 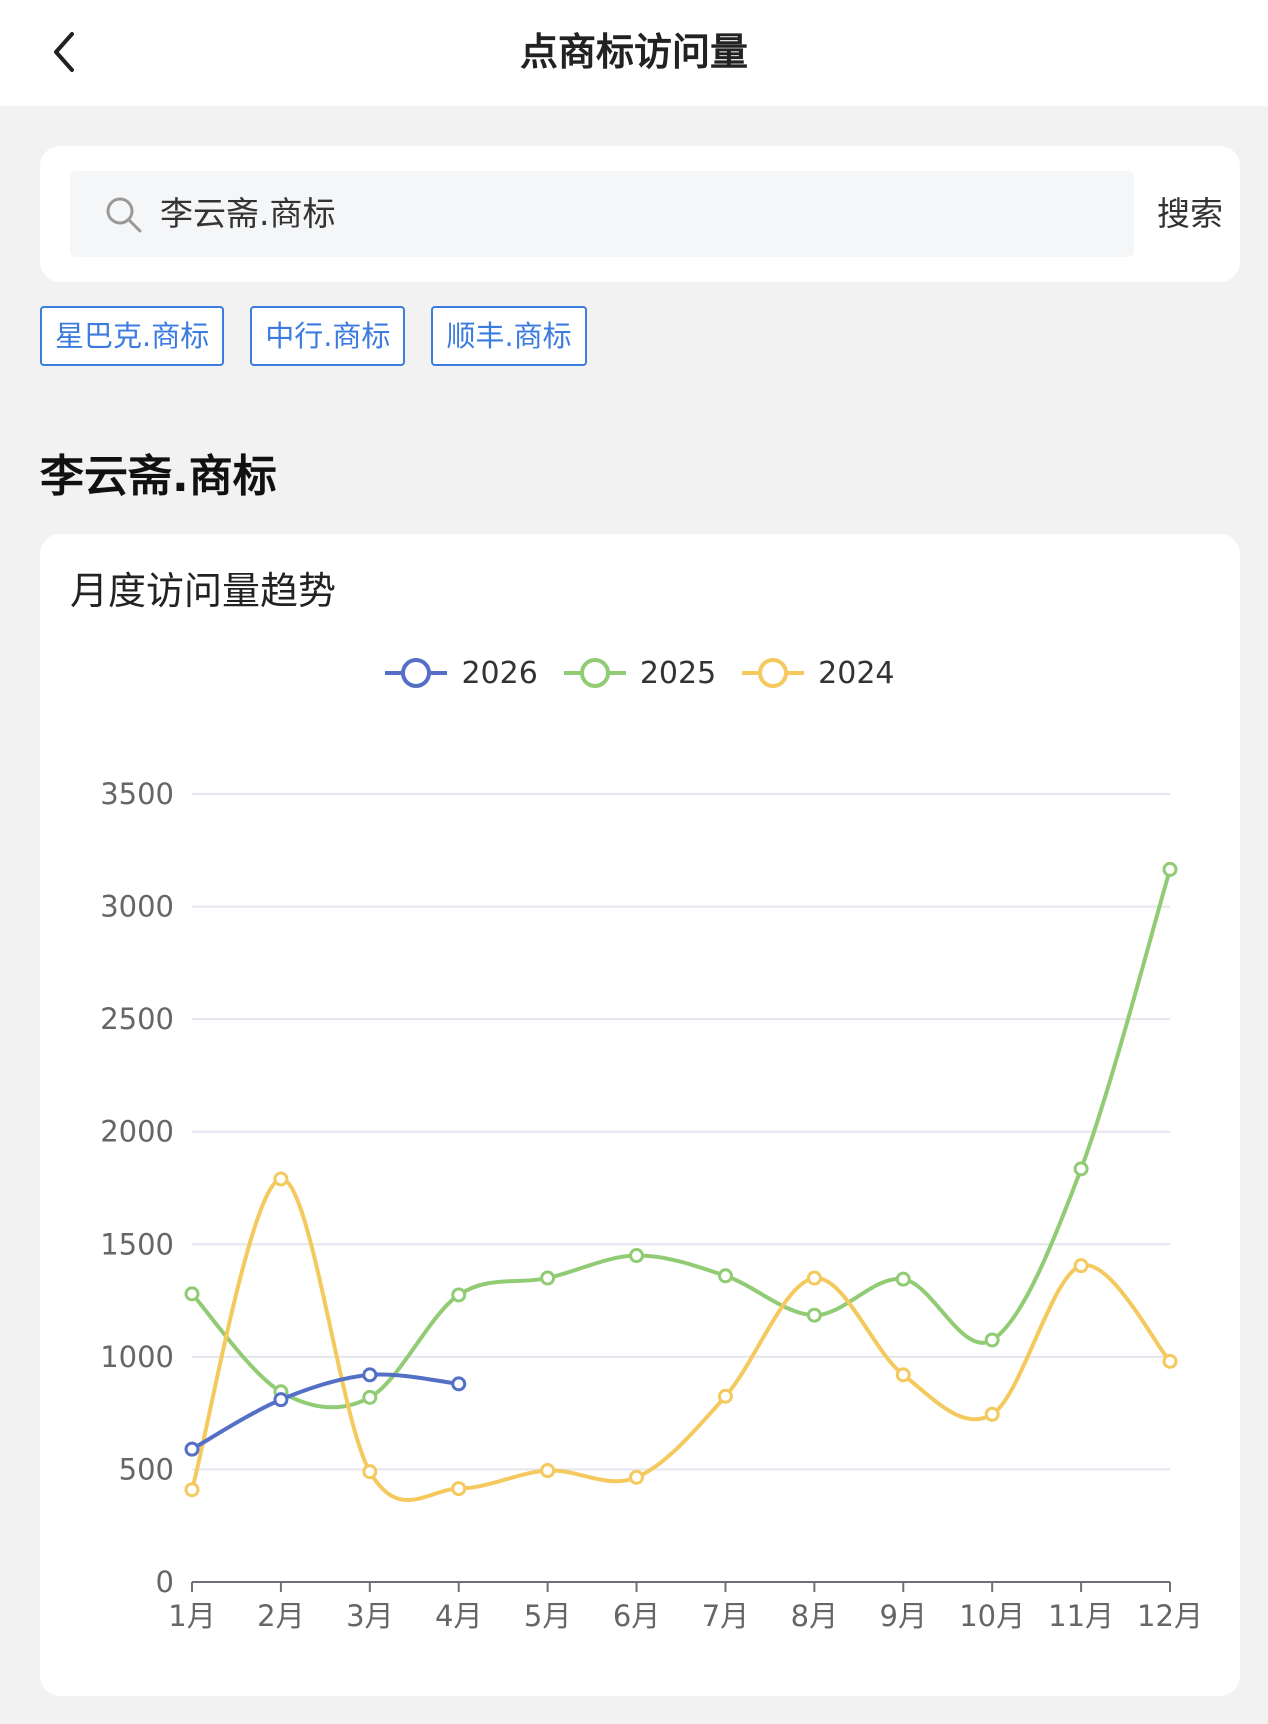 I want to click on legend-item-2024: 2024, so click(x=818, y=673).